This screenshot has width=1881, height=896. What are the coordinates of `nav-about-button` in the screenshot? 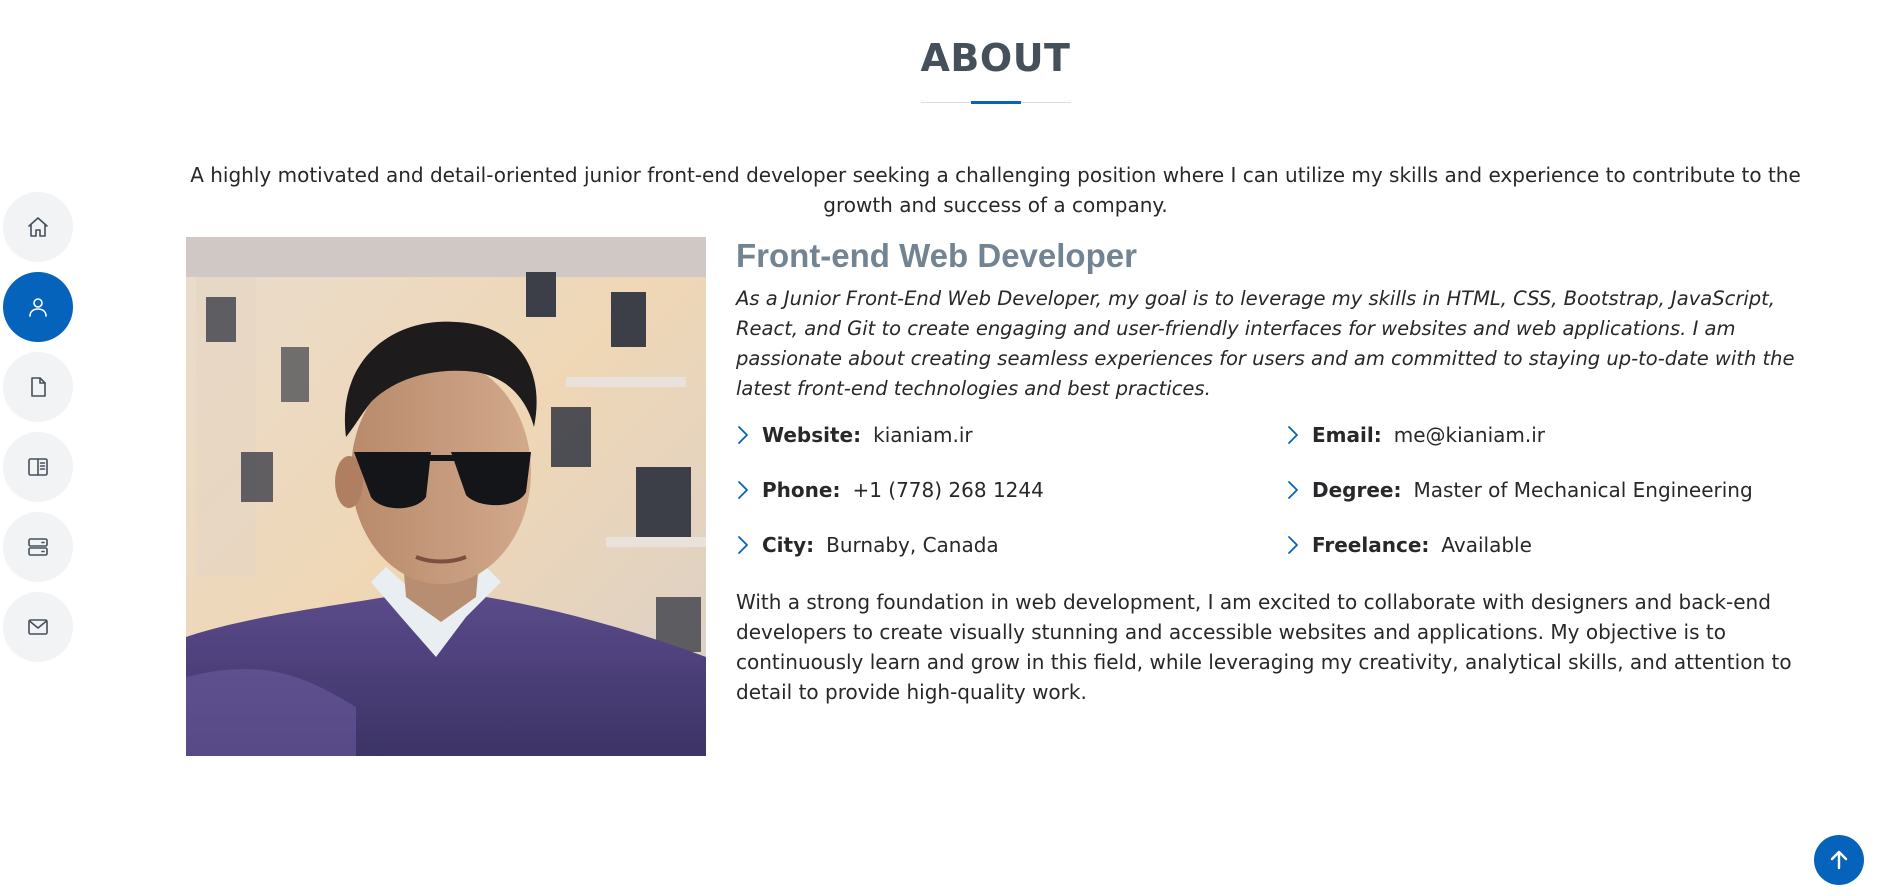 It's located at (38, 307).